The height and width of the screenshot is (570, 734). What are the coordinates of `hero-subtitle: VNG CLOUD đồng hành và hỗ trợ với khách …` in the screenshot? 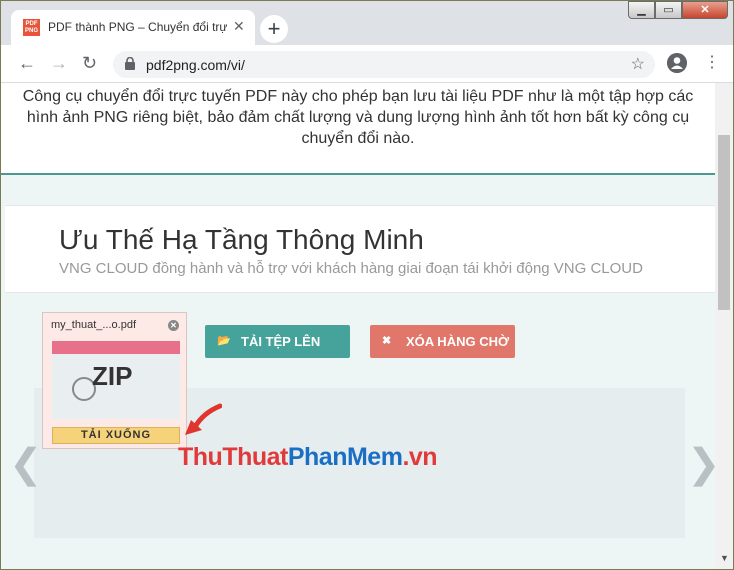 It's located at (351, 268).